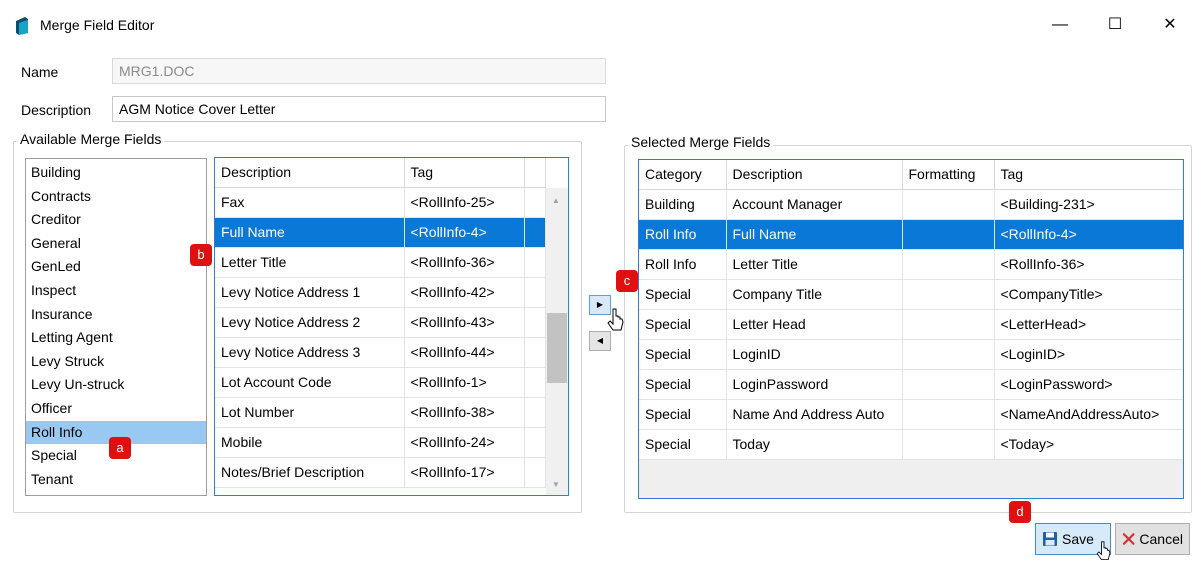 This screenshot has height=565, width=1200. What do you see at coordinates (120, 448) in the screenshot?
I see `callout-badge-a: a` at bounding box center [120, 448].